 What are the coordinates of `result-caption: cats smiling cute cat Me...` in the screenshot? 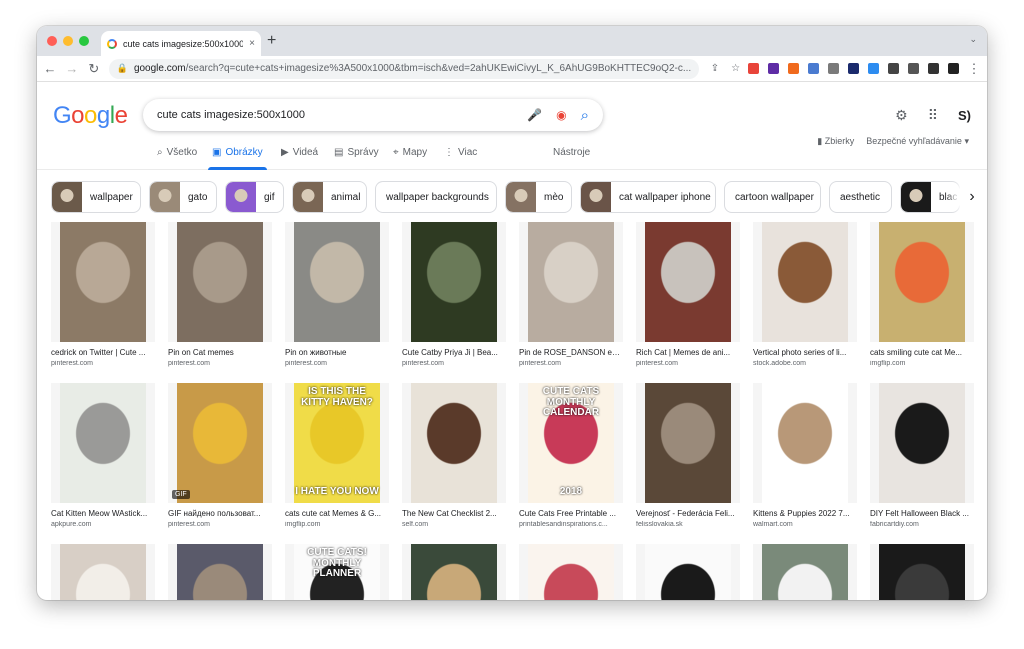 It's located at (922, 352).